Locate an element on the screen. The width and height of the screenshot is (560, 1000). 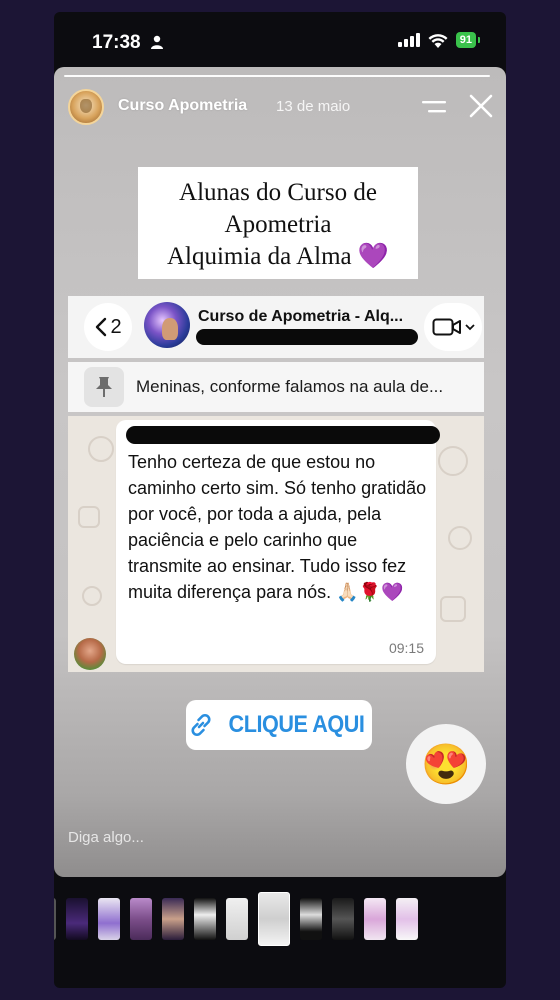
link-sticker-button: CLIQUE AQUI is located at coordinates (279, 725).